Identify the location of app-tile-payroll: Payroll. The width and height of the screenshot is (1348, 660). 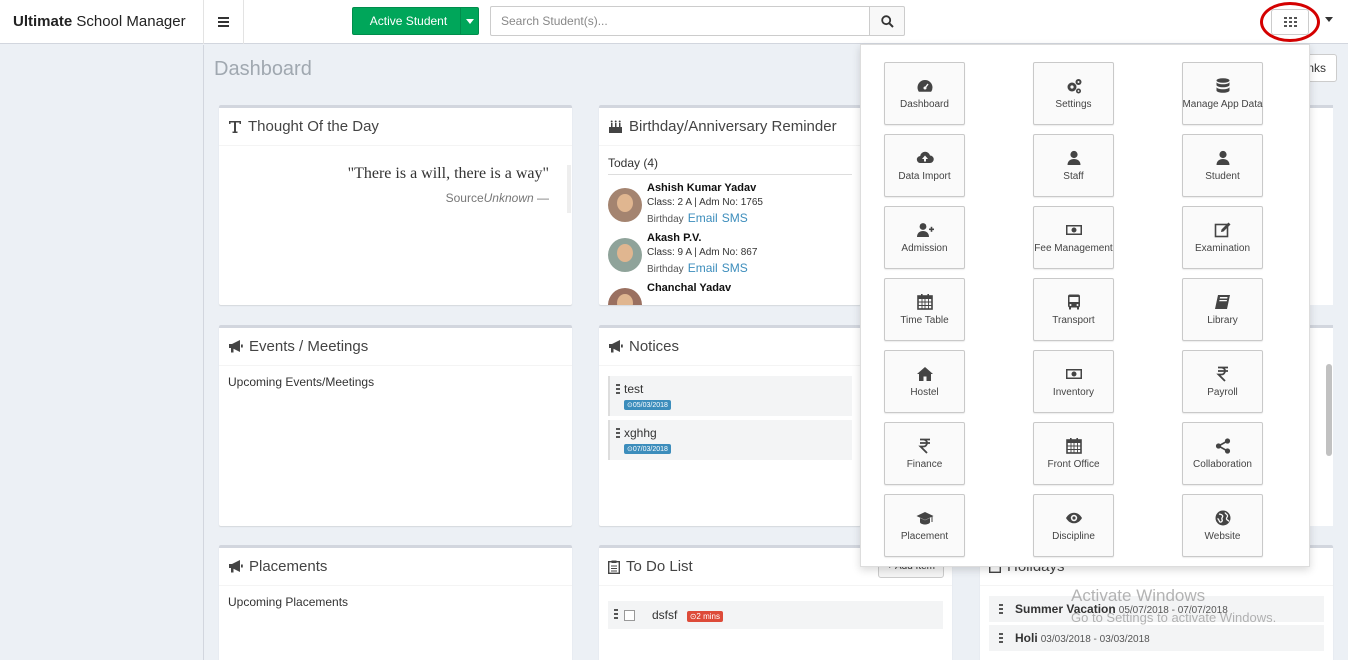
(1222, 381).